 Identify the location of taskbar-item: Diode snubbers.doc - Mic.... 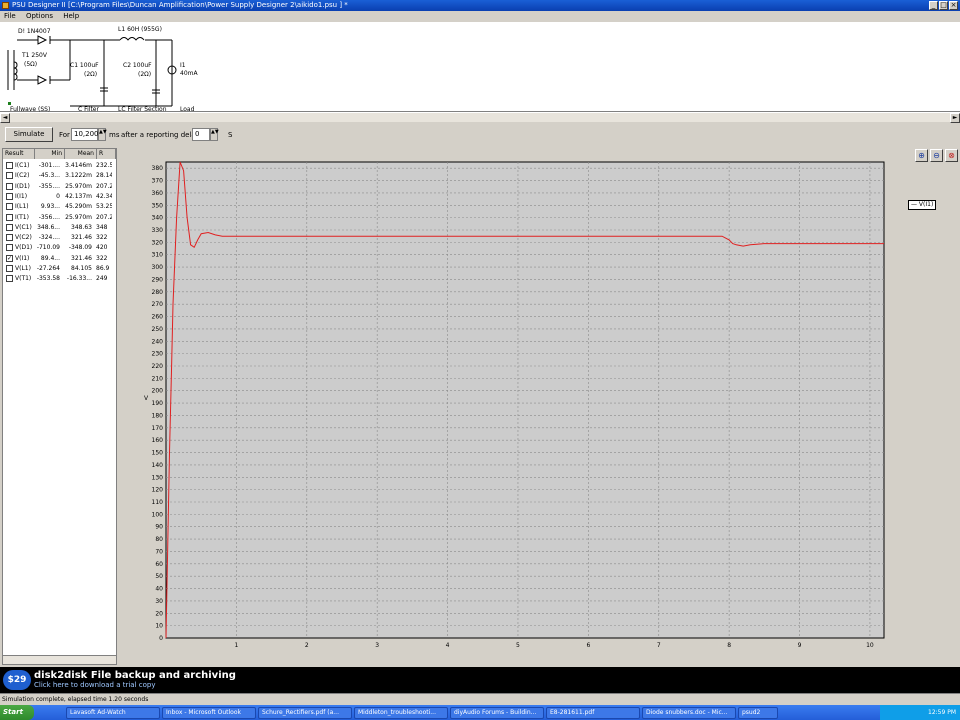
(689, 712).